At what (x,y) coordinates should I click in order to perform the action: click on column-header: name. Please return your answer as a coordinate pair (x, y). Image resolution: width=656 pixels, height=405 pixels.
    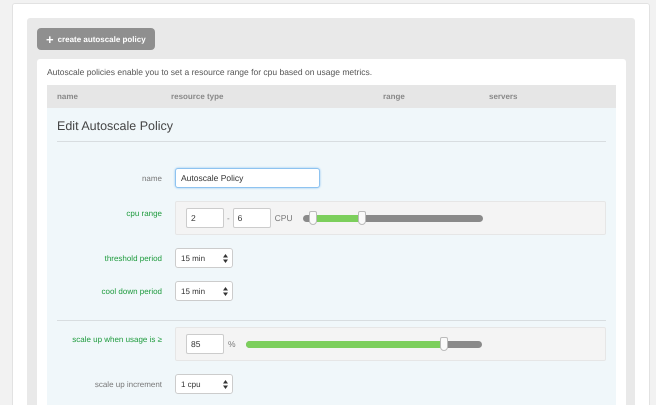
    Looking at the image, I should click on (68, 96).